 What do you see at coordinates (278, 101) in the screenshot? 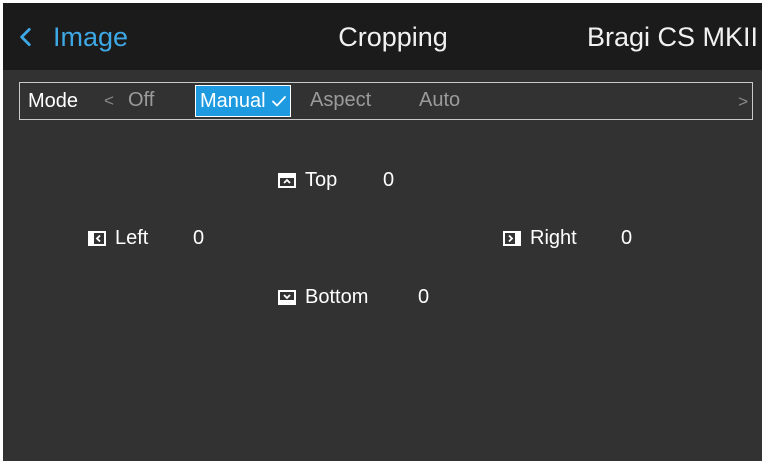
I see `checkmark-icon` at bounding box center [278, 101].